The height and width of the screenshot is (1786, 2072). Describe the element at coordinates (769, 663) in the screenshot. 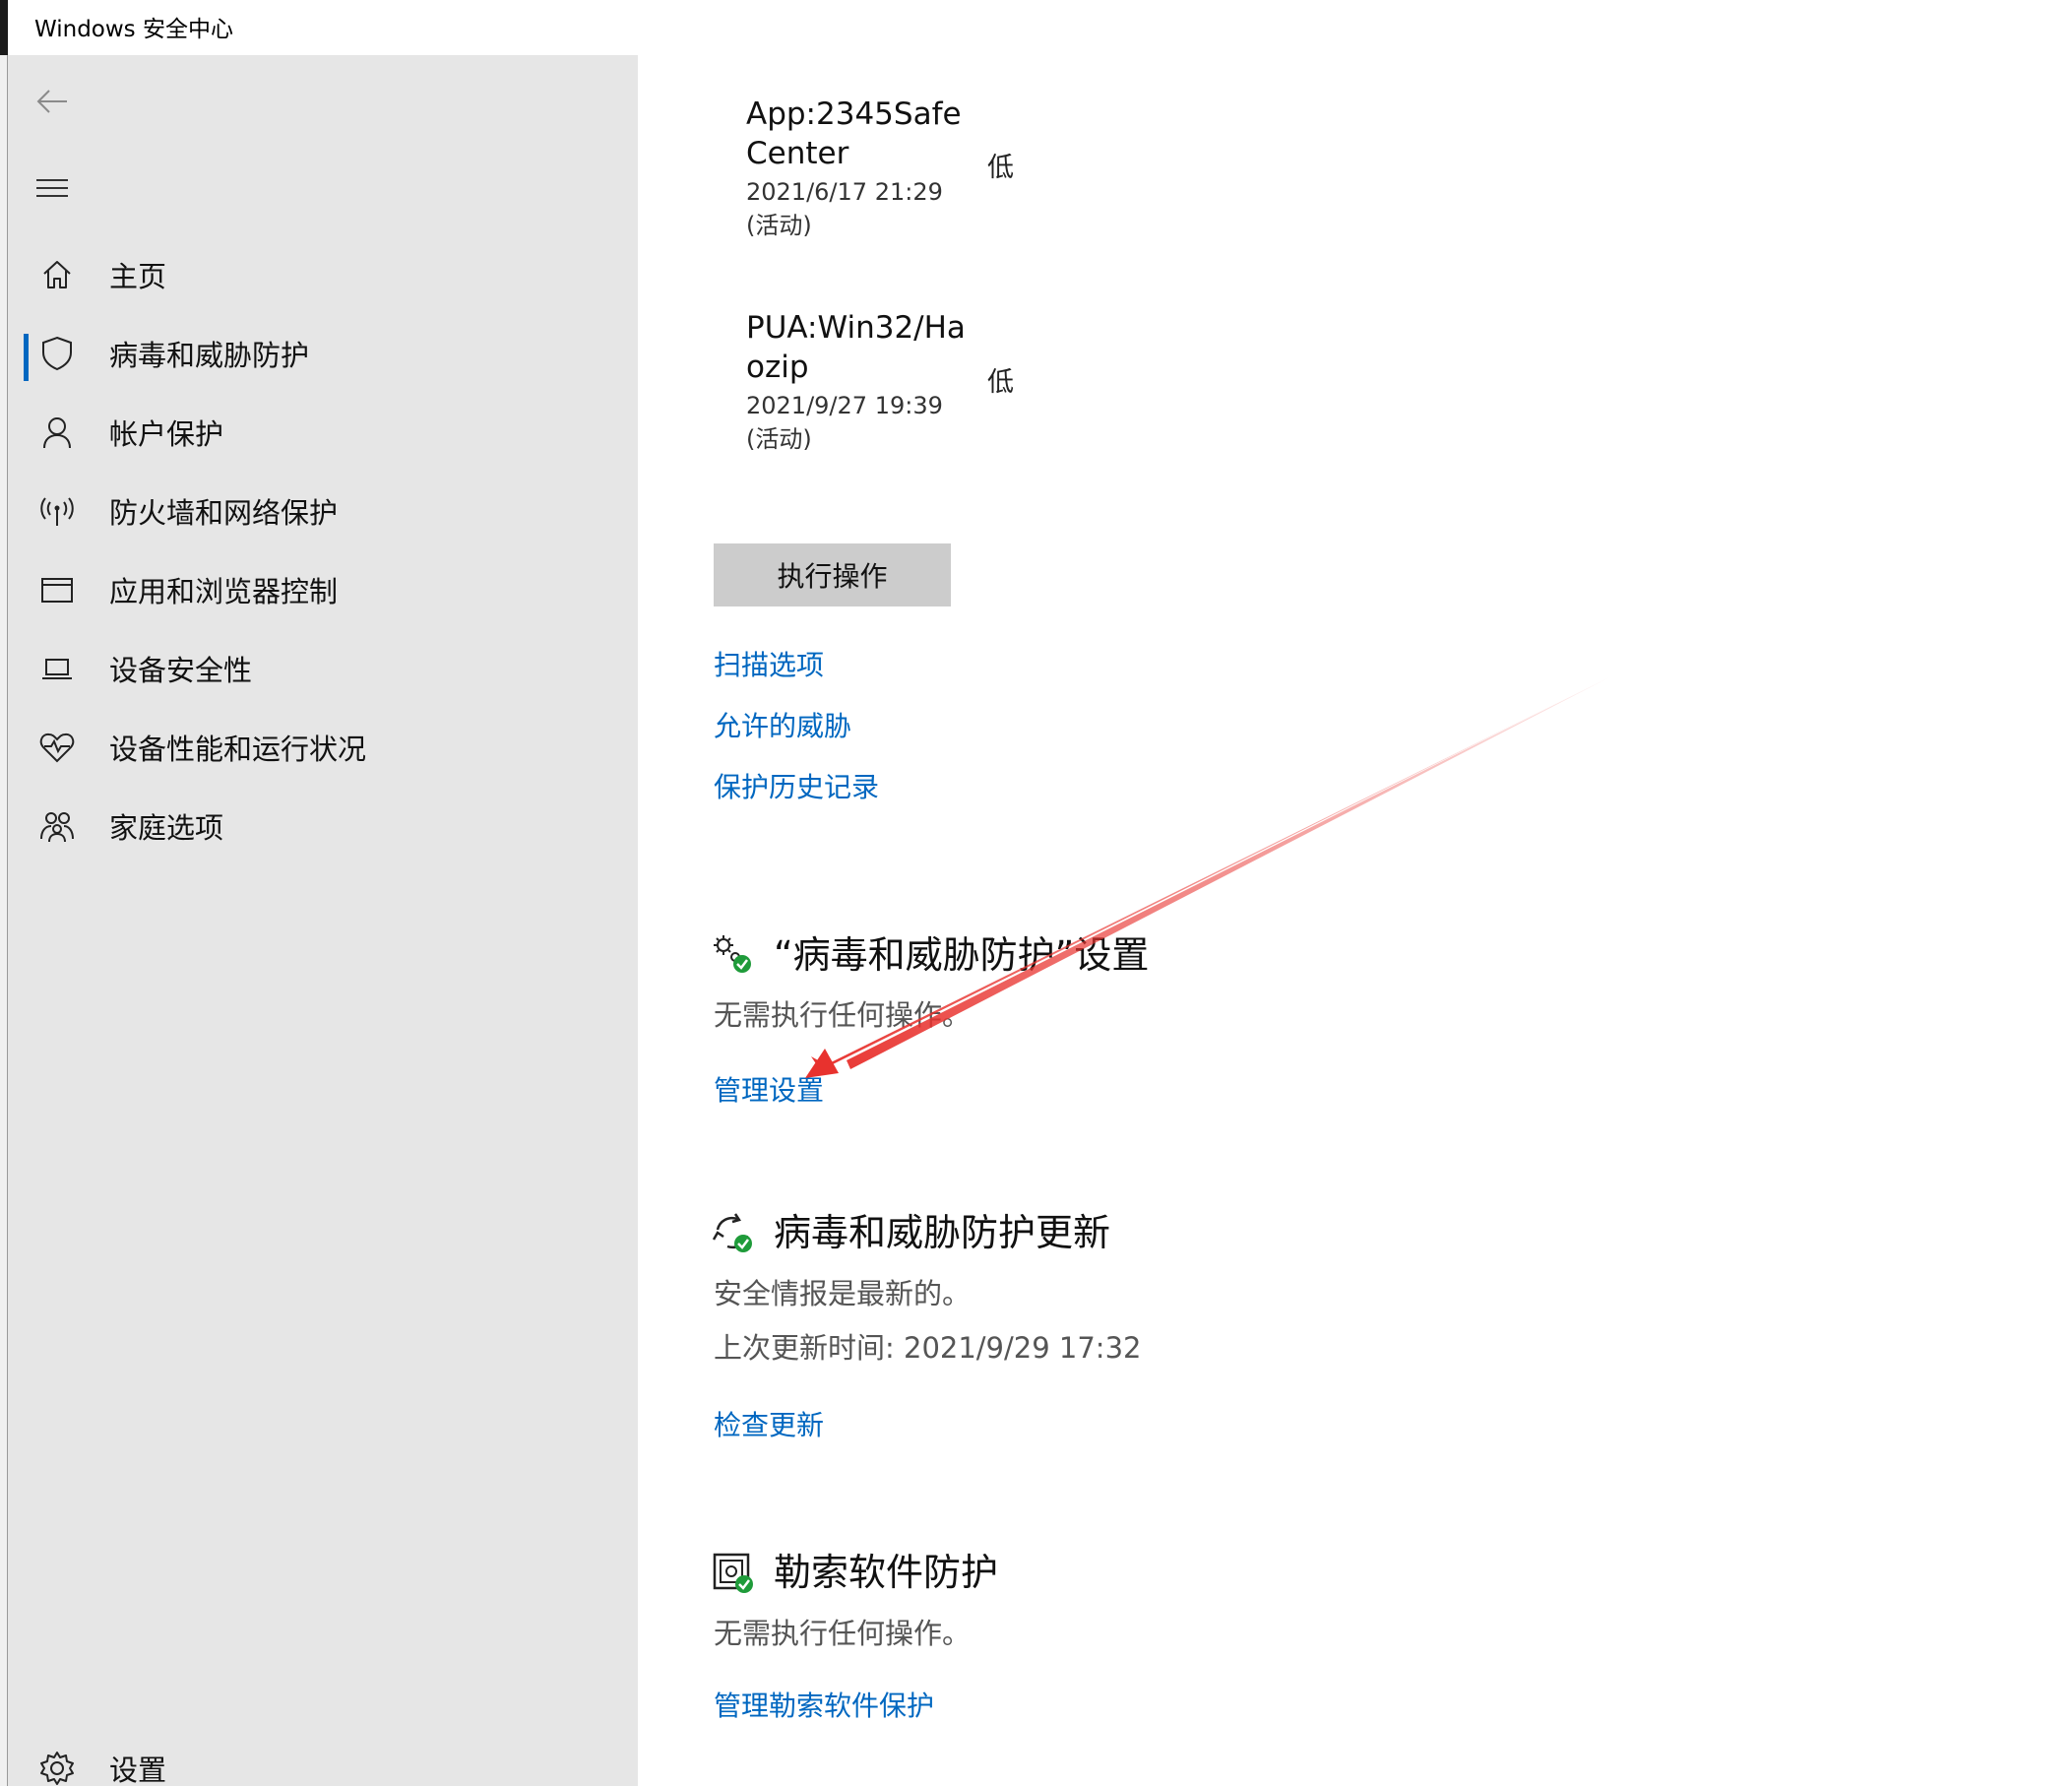

I see `scan-options-link: 扫描选项` at that location.